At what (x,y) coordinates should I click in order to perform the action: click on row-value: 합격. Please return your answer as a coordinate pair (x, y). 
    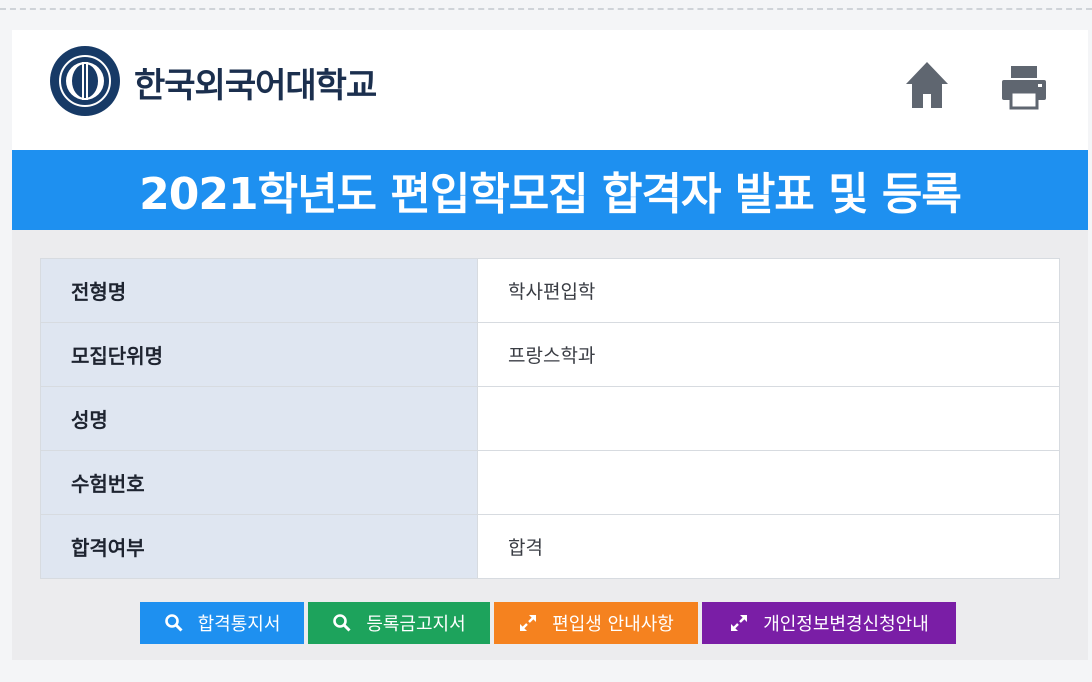
    Looking at the image, I should click on (768, 546).